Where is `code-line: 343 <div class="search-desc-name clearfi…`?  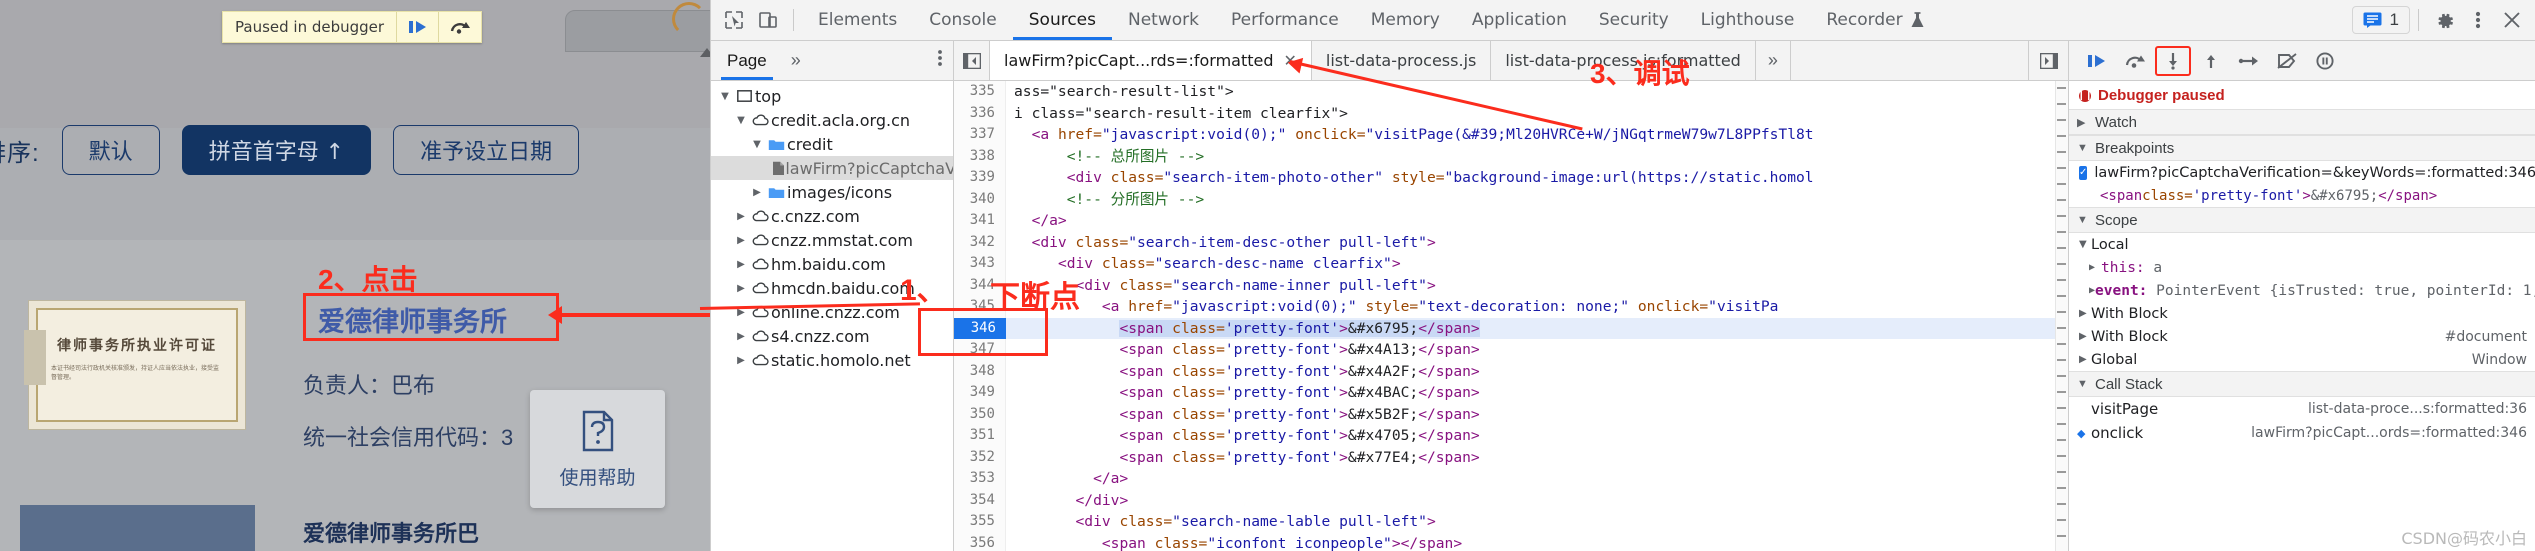 code-line: 343 <div class="search-desc-name clearfi… is located at coordinates (1504, 264).